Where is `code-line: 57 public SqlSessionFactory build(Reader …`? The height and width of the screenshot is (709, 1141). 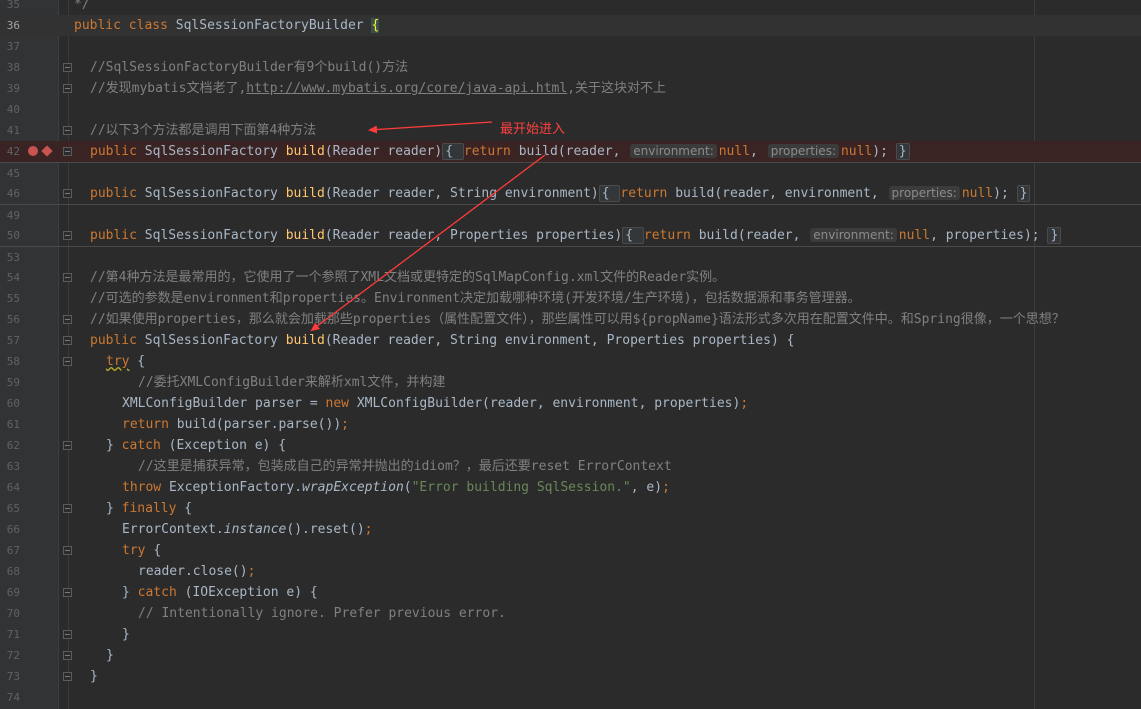 code-line: 57 public SqlSessionFactory build(Reader … is located at coordinates (570, 340).